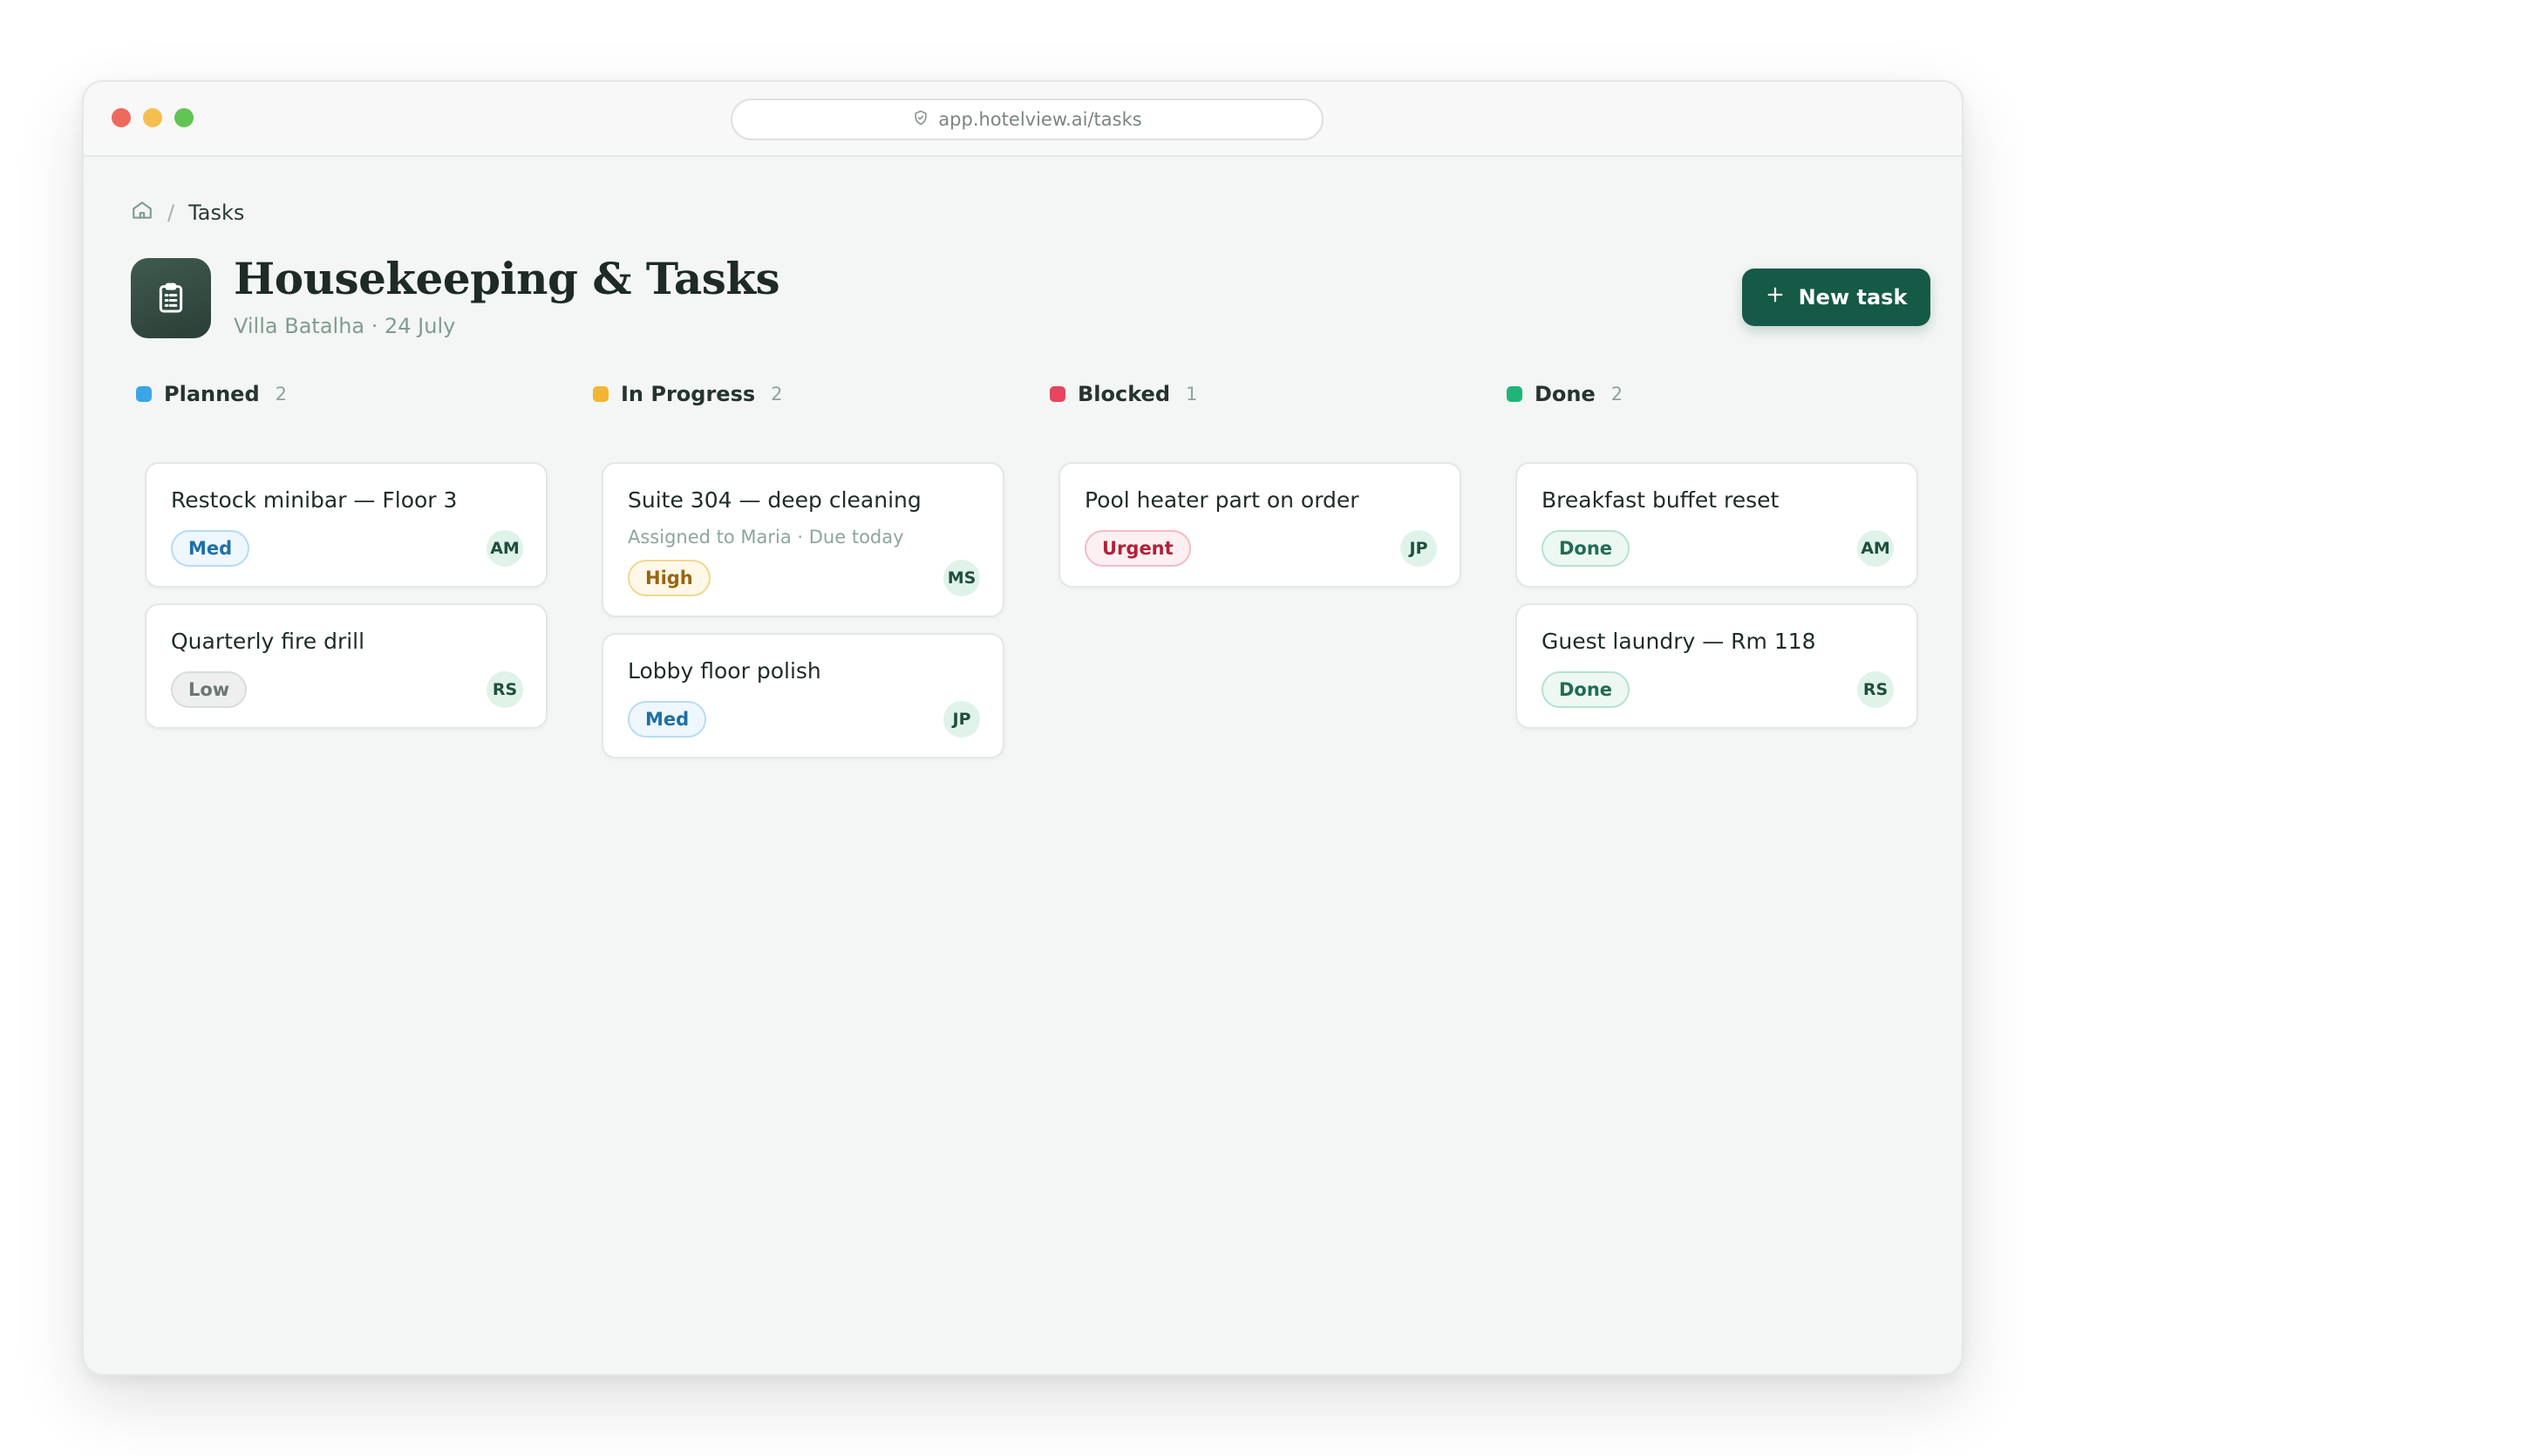 The image size is (2532, 1456). What do you see at coordinates (688, 394) in the screenshot?
I see `column-title: In Progress` at bounding box center [688, 394].